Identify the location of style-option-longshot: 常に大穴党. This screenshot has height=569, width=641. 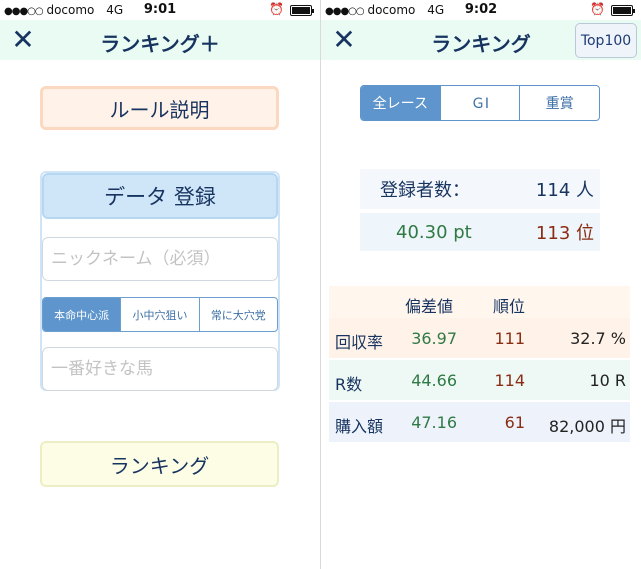
(238, 314).